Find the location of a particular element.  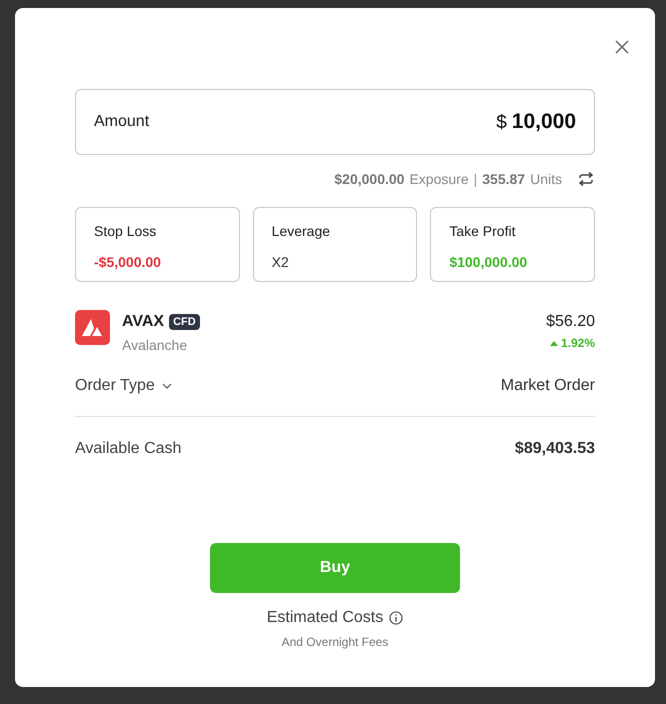

amount-field: Amount $ 10,000 is located at coordinates (335, 122).